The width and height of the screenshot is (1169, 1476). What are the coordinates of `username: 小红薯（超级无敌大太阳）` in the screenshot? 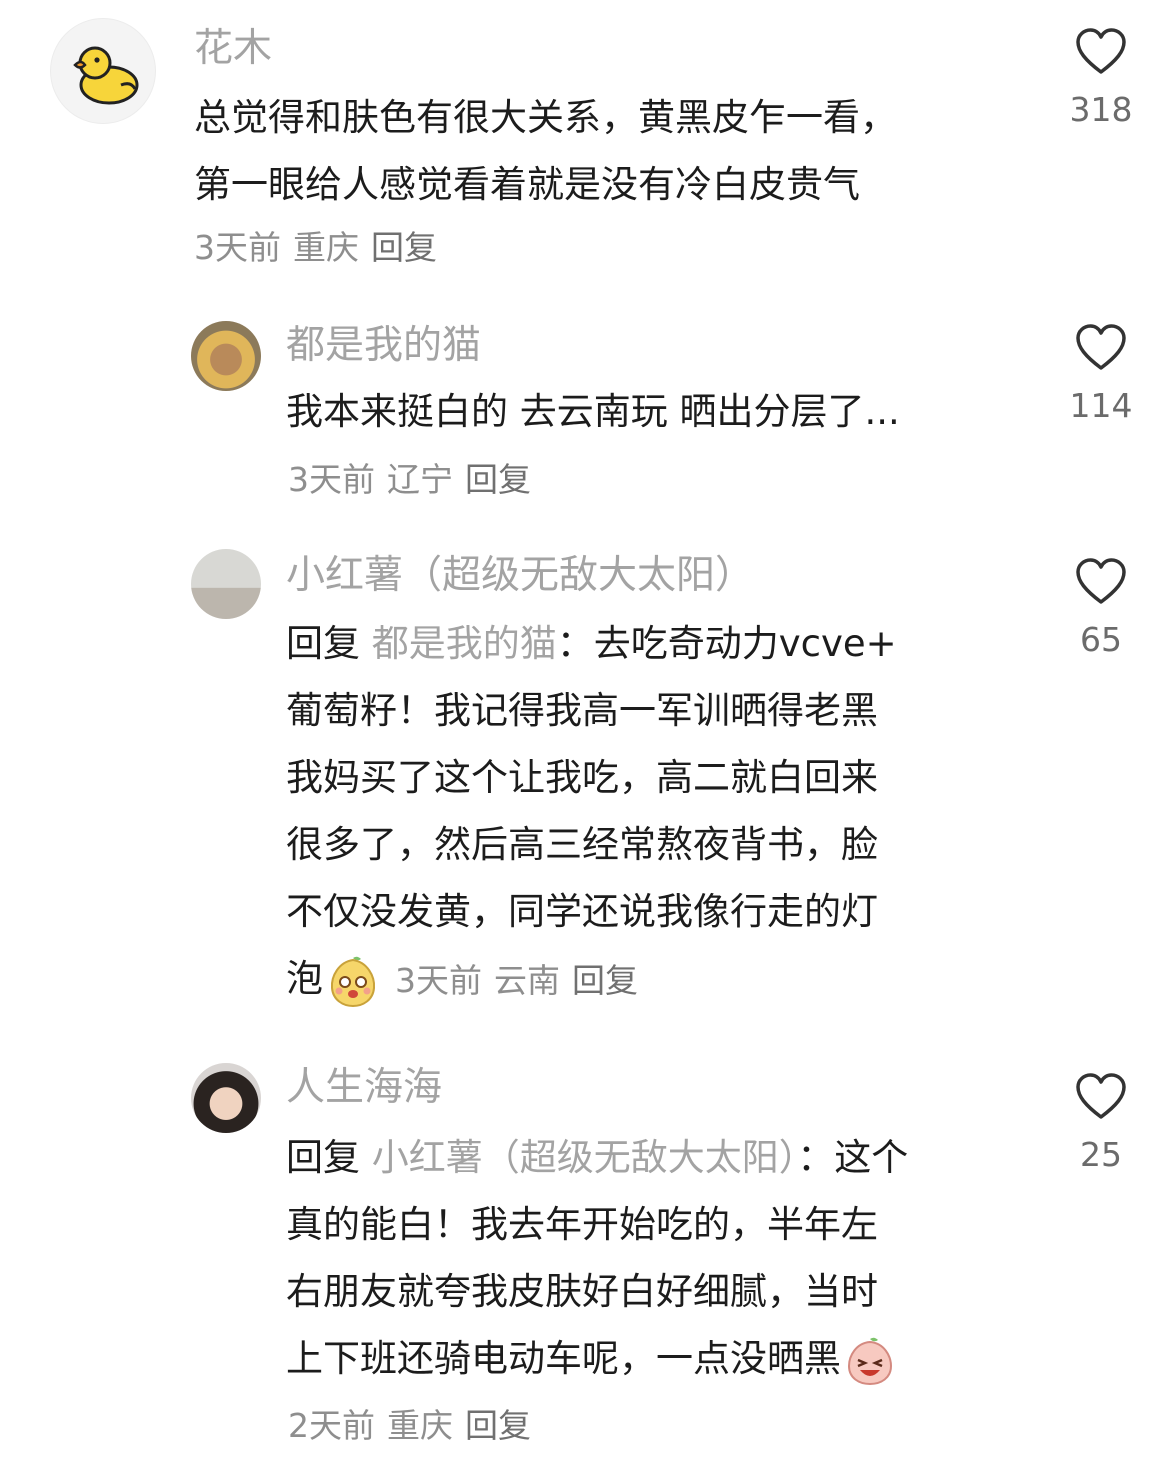 It's located at (520, 576).